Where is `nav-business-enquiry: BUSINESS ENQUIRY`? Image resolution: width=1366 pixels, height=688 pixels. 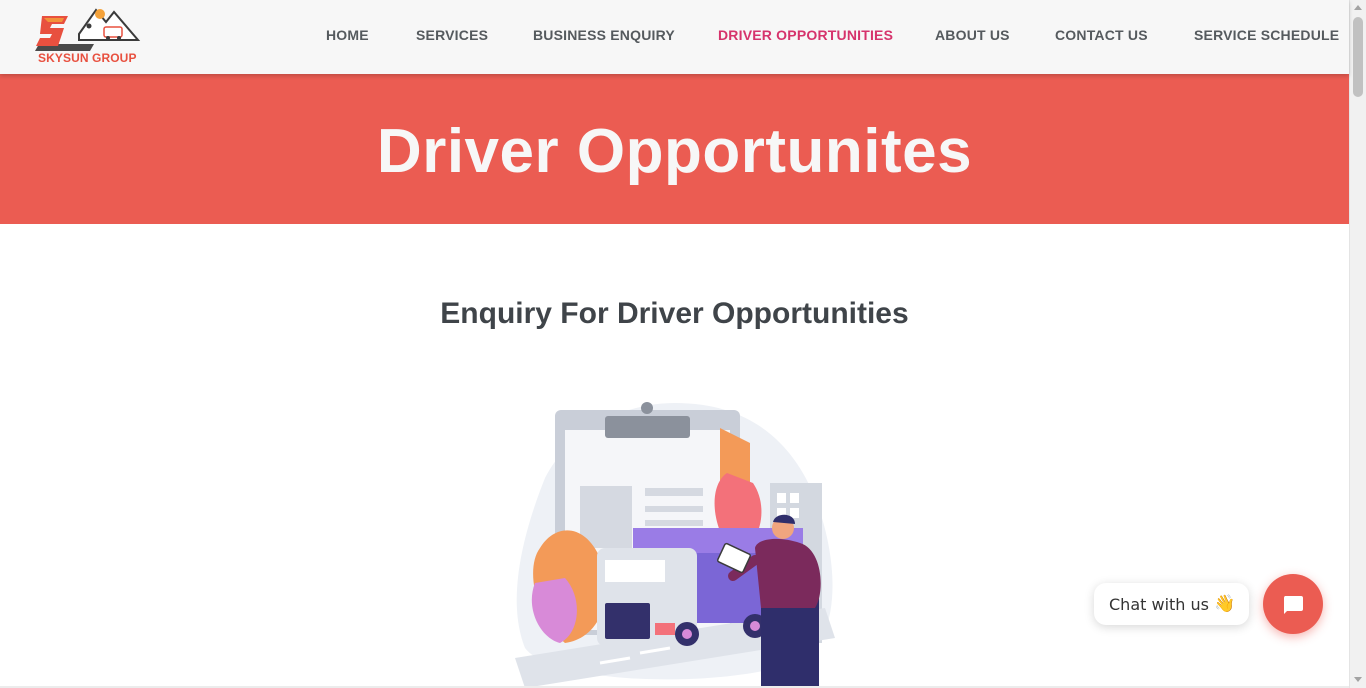 nav-business-enquiry: BUSINESS ENQUIRY is located at coordinates (604, 35).